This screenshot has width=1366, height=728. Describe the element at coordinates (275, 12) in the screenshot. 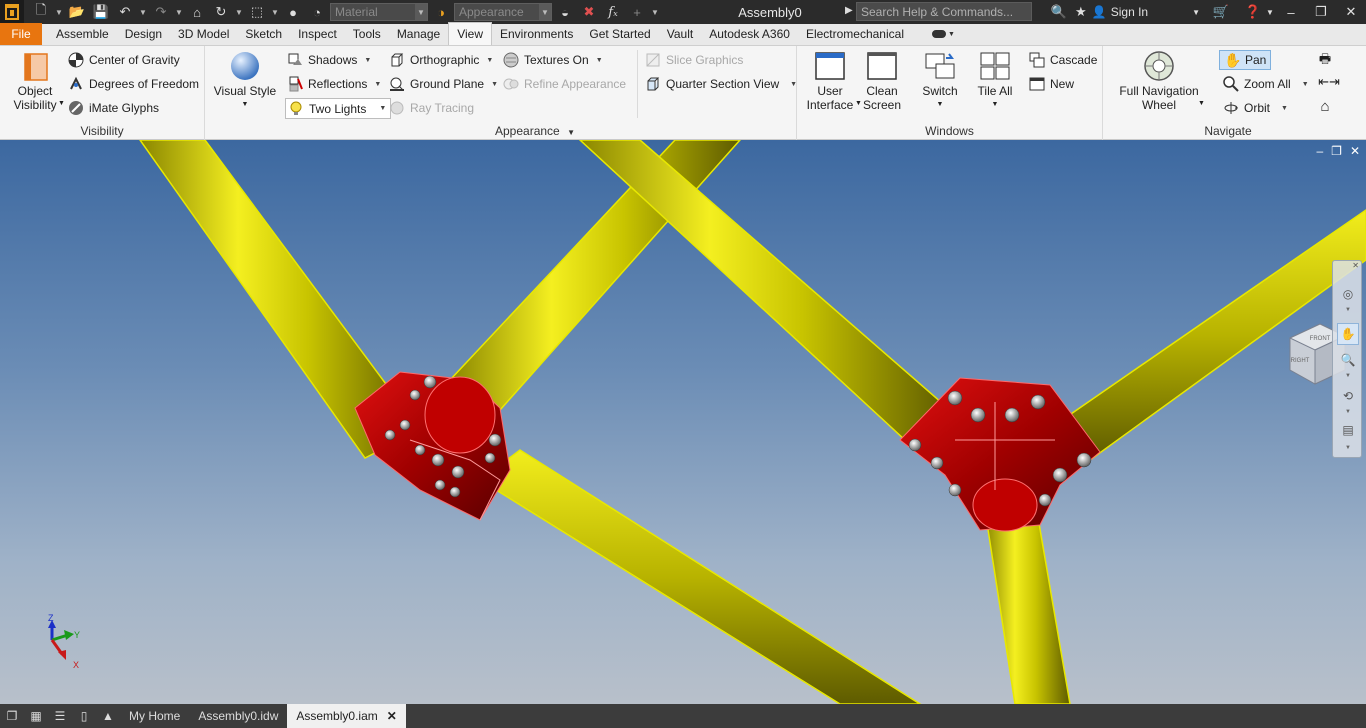

I see `select-dropdown-icon: ▼` at that location.